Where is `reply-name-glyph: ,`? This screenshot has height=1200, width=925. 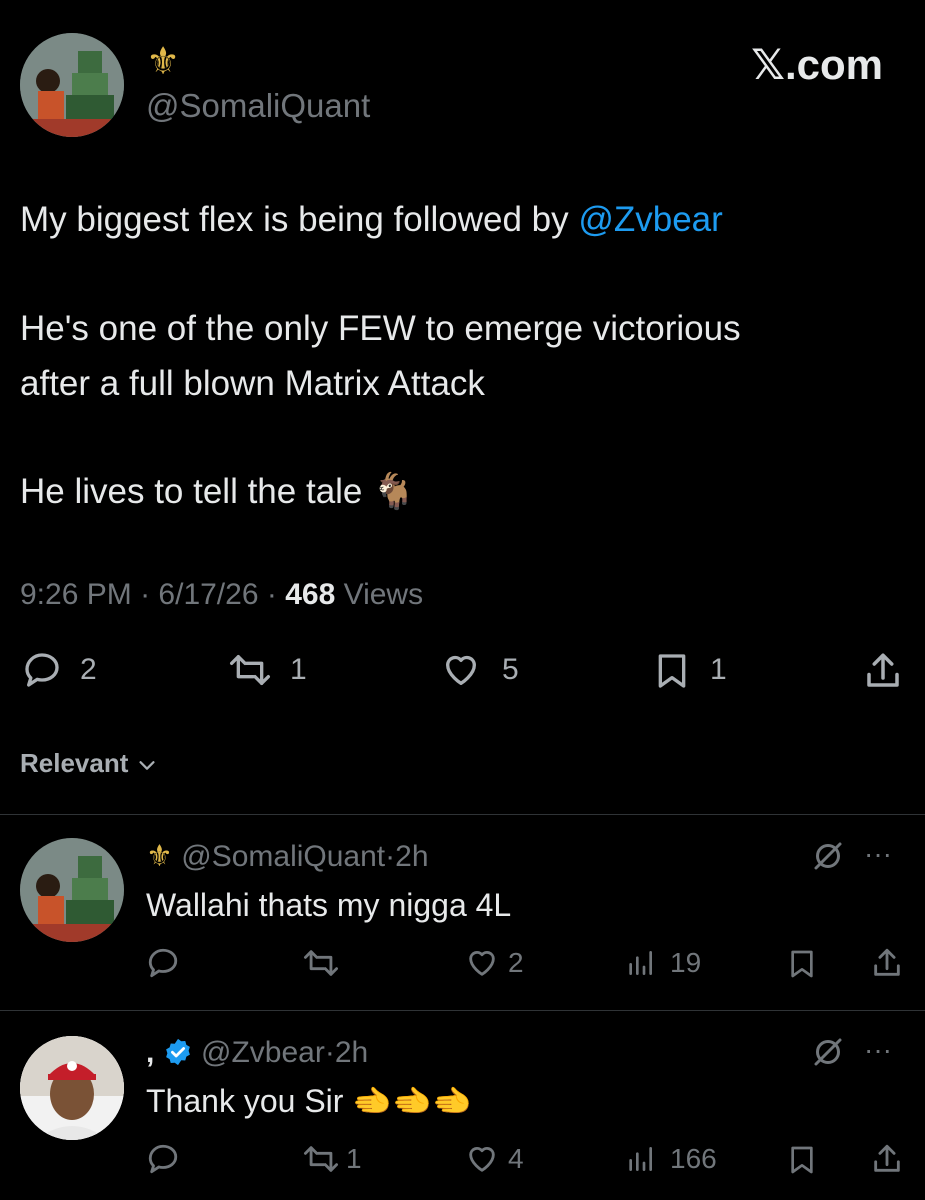
reply-name-glyph: , is located at coordinates (150, 1052).